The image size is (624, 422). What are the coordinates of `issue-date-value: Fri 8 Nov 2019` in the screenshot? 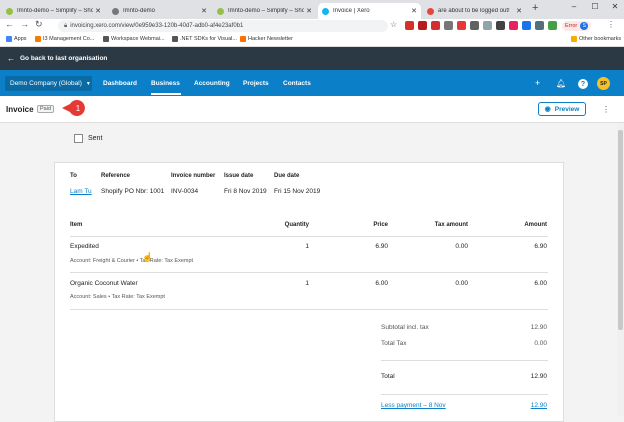 It's located at (245, 191).